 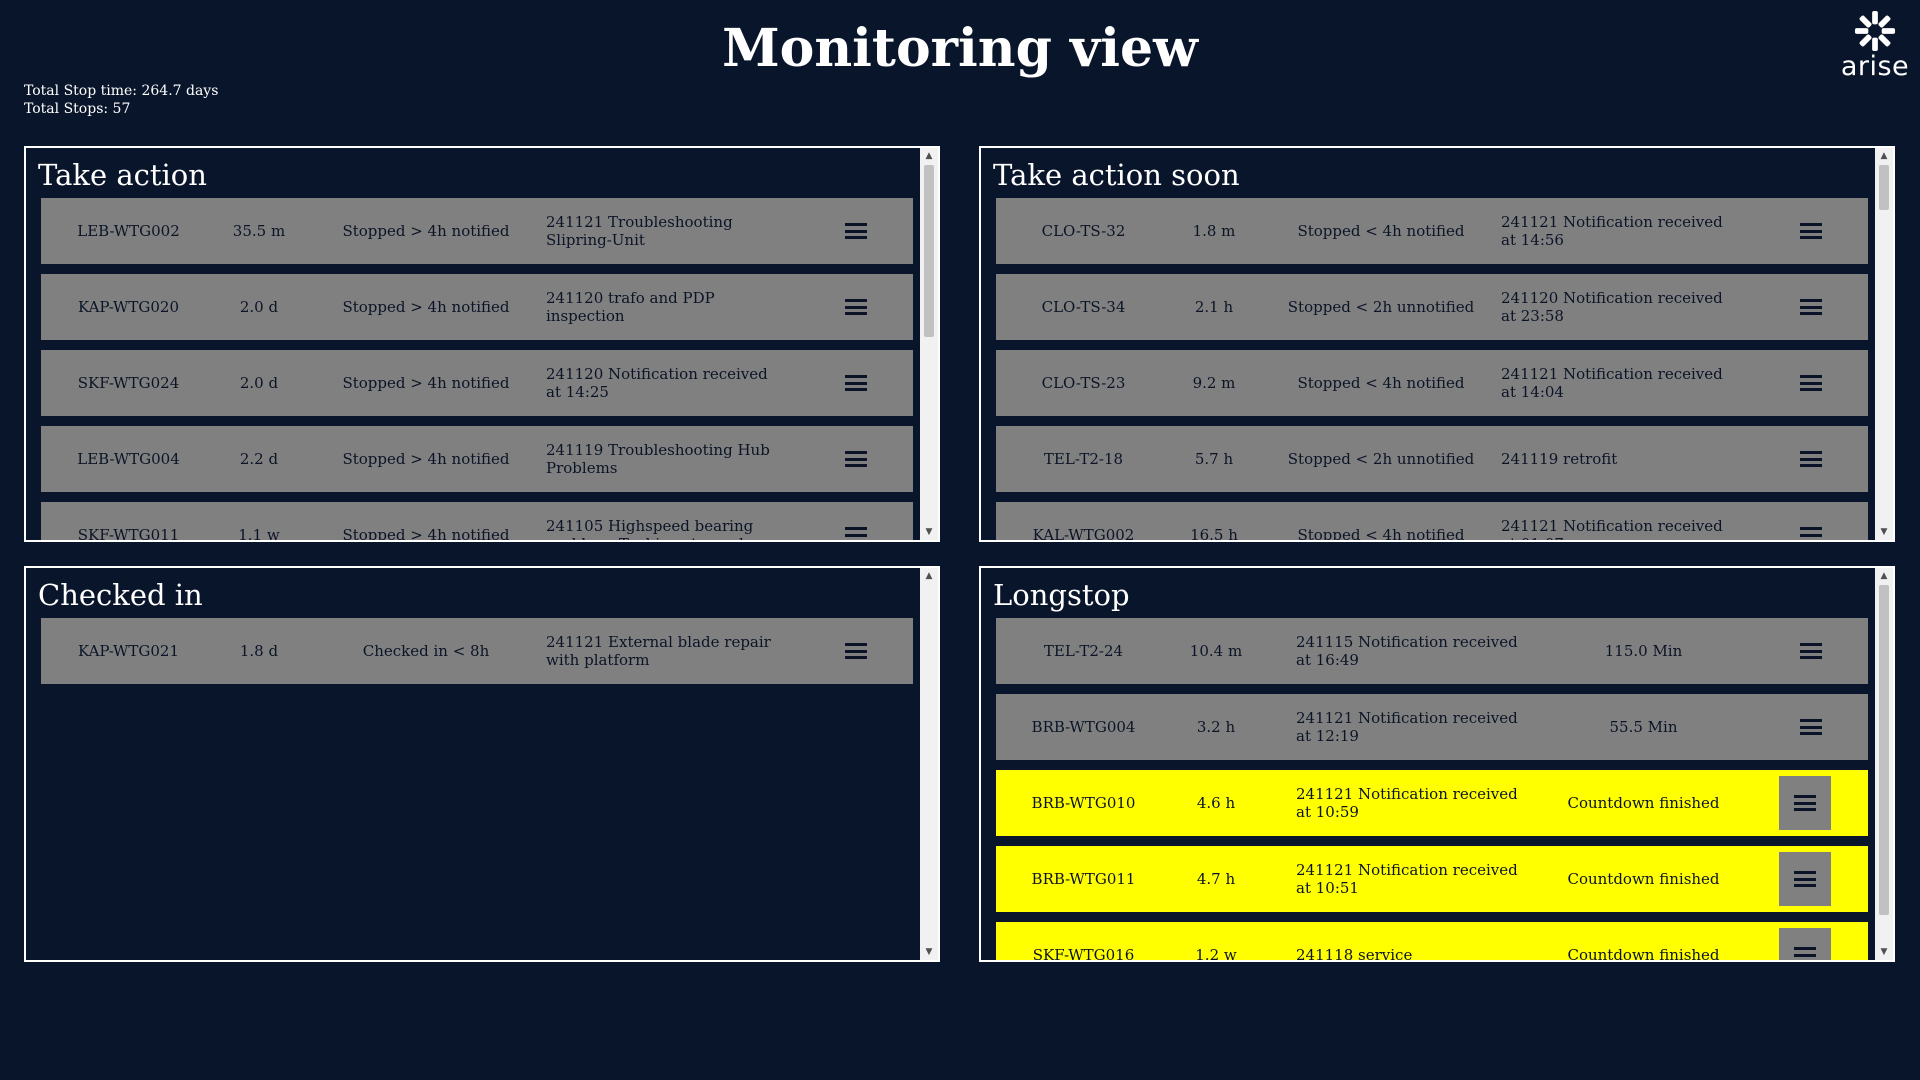 What do you see at coordinates (1083, 459) in the screenshot?
I see `turbine-id: TEL-T2-18` at bounding box center [1083, 459].